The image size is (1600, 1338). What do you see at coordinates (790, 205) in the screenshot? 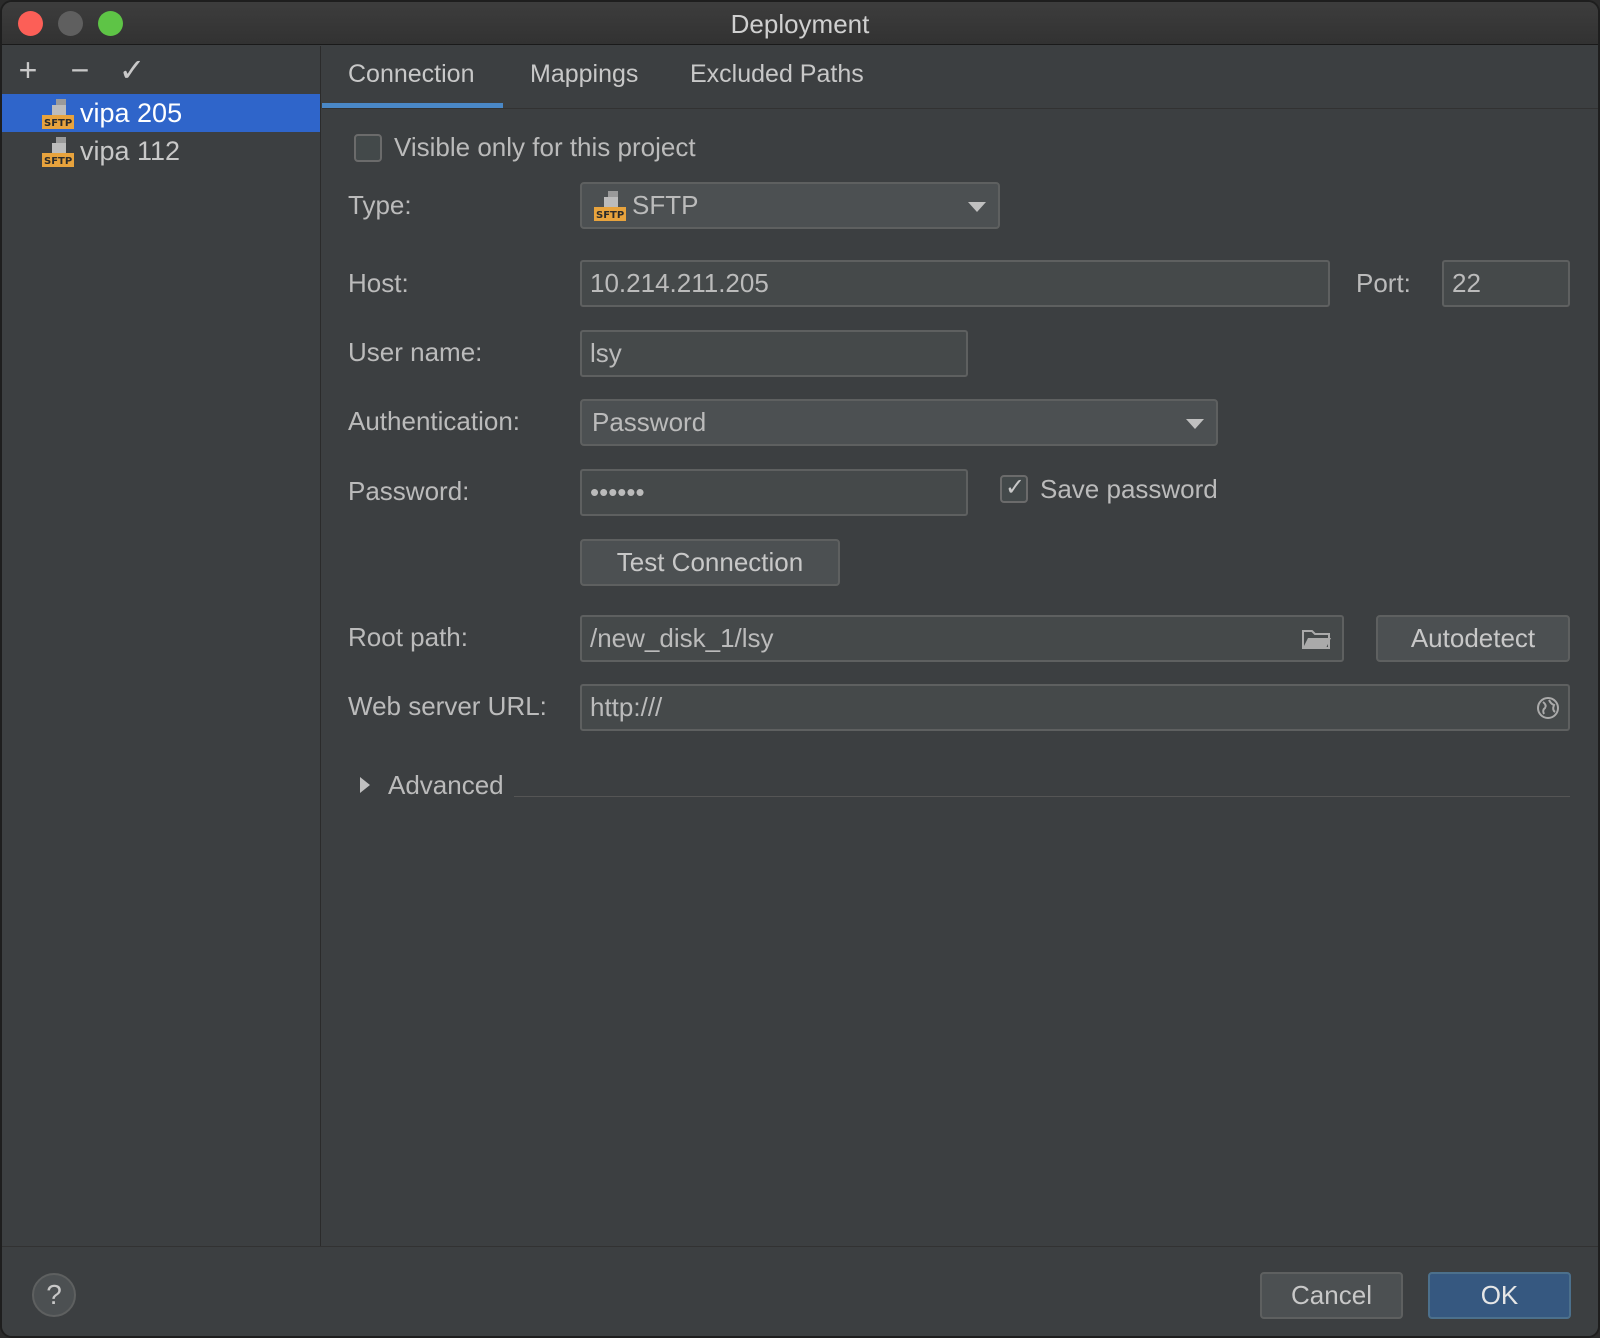
I see `type-dropdown: SFTP SFTP` at bounding box center [790, 205].